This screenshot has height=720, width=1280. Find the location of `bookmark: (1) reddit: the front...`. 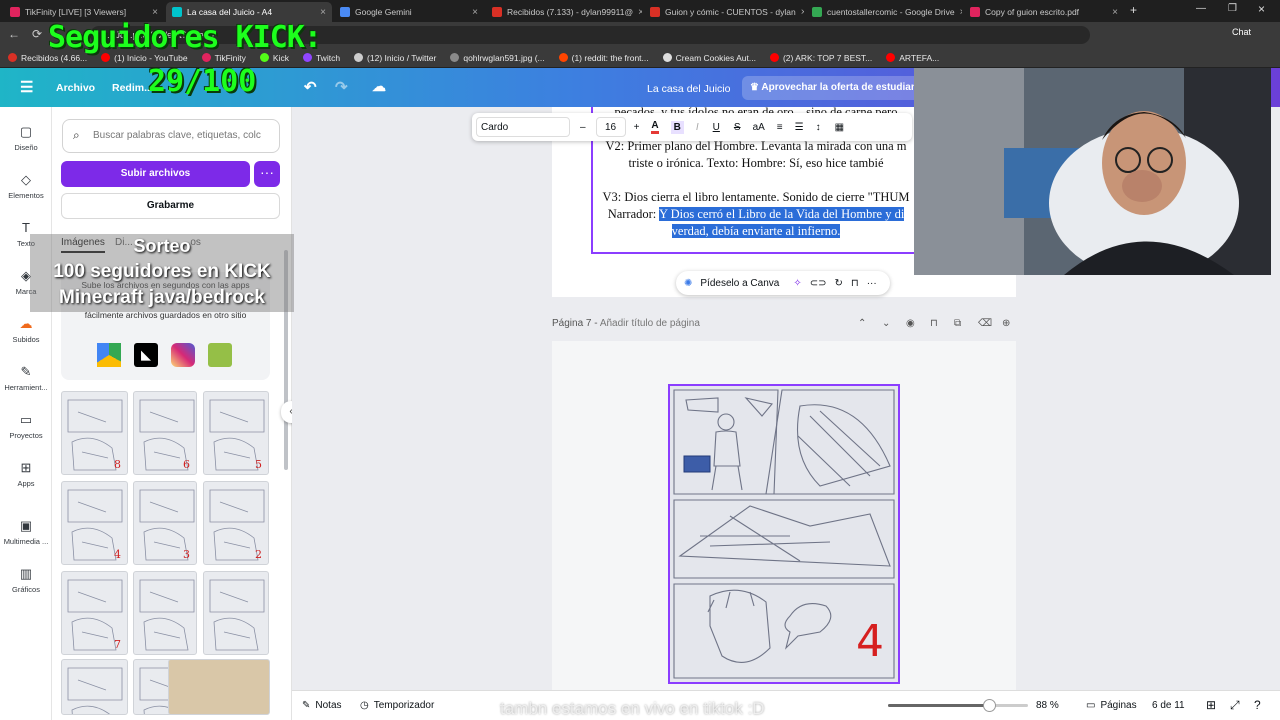

bookmark: (1) reddit: the front... is located at coordinates (603, 58).